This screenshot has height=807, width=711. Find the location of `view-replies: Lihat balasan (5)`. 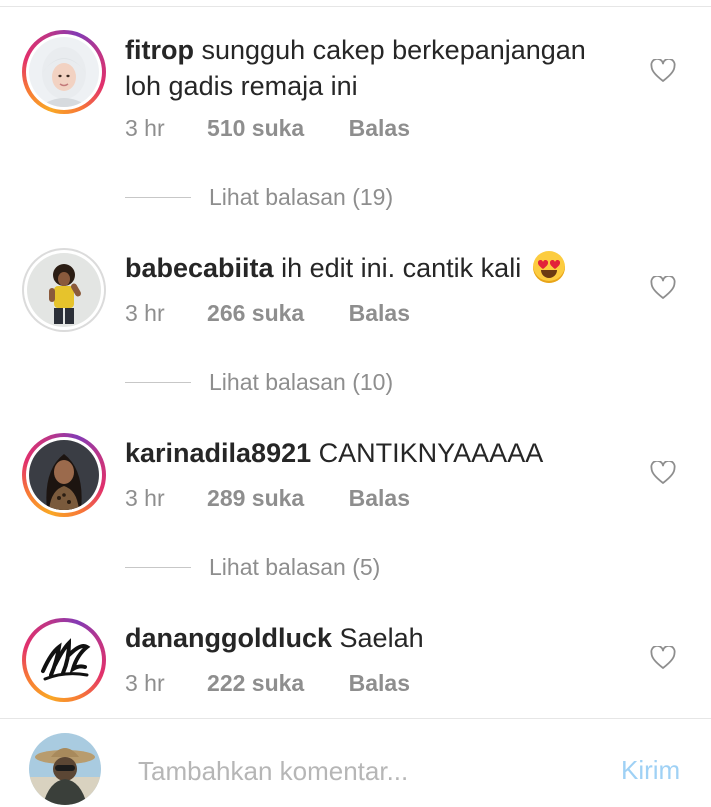

view-replies: Lihat balasan (5) is located at coordinates (252, 567).